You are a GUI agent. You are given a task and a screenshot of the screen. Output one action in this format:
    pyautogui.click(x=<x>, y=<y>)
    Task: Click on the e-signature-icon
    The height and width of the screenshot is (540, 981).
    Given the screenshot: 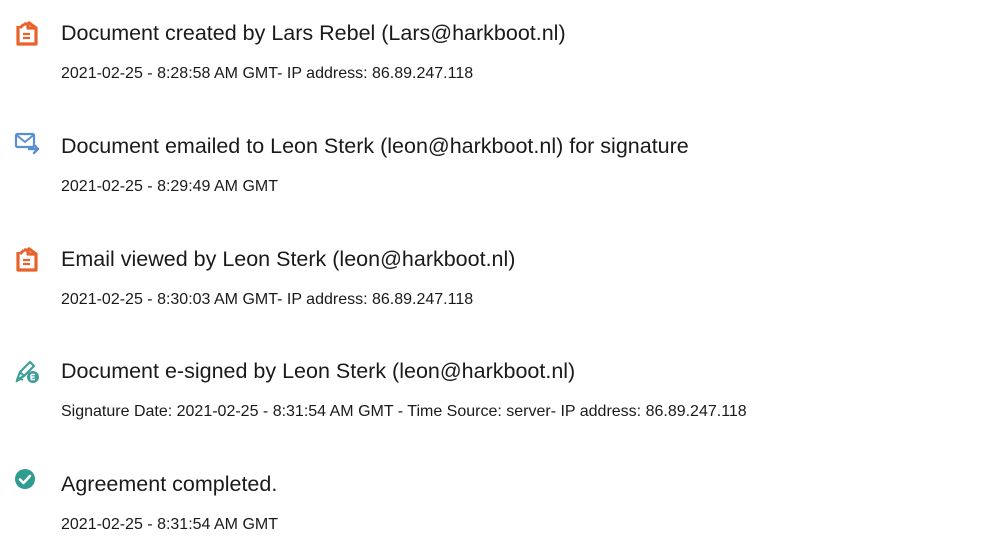 What is the action you would take?
    pyautogui.click(x=27, y=371)
    